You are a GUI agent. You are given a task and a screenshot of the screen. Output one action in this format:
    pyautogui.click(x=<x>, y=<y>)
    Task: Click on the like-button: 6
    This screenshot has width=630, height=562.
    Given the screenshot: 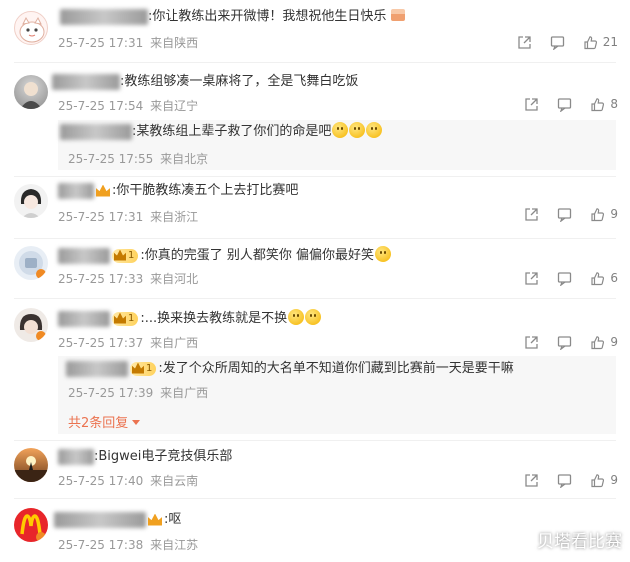 What is the action you would take?
    pyautogui.click(x=604, y=278)
    